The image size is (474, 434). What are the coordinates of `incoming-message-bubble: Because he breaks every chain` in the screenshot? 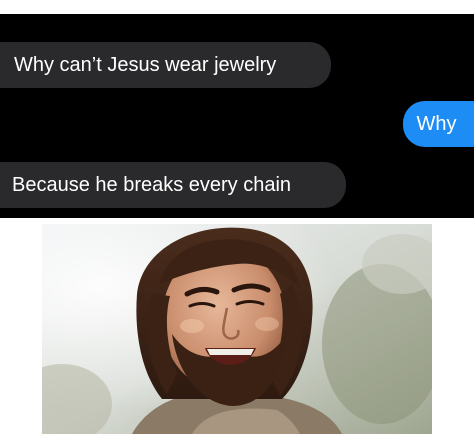 It's located at (173, 185).